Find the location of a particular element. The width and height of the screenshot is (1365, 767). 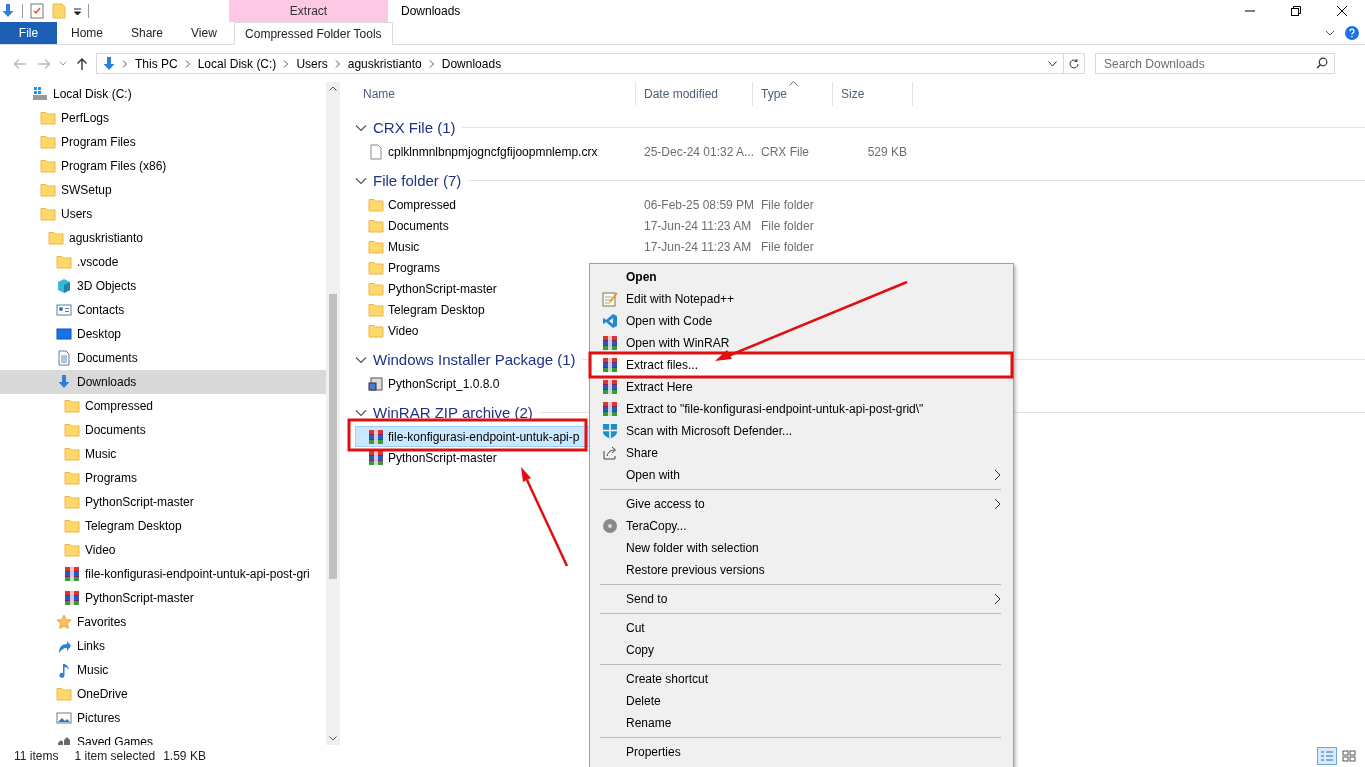

date-modified: 06-Feb-25 08:59 PM is located at coordinates (699, 204).